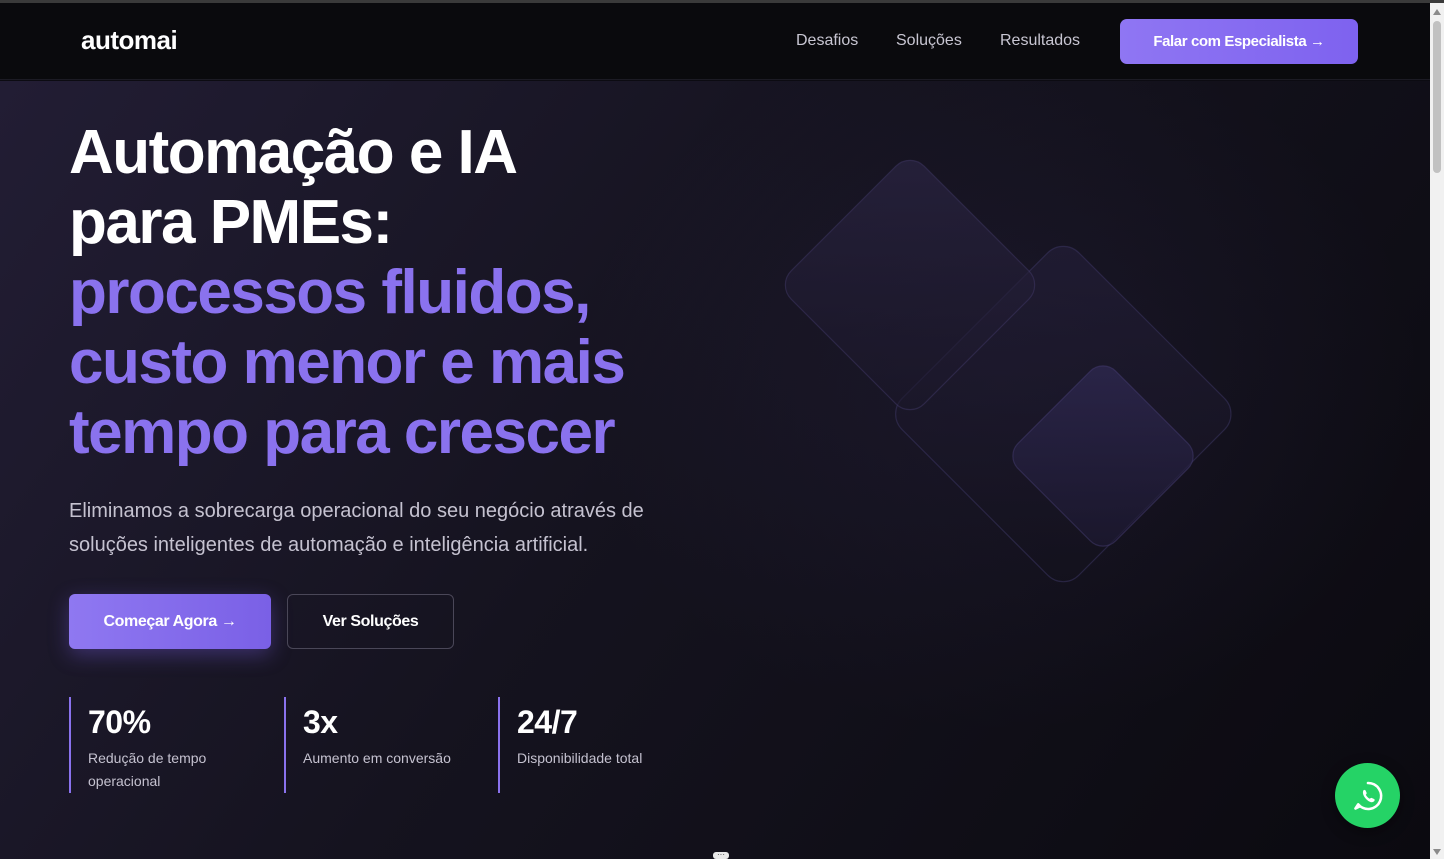 The width and height of the screenshot is (1444, 859). What do you see at coordinates (384, 745) in the screenshot?
I see `stat-conversion: 3x Aumento em conversão` at bounding box center [384, 745].